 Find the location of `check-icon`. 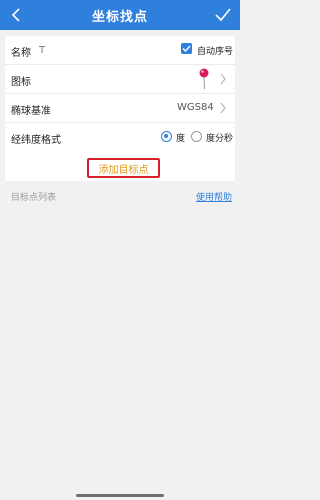

check-icon is located at coordinates (223, 15).